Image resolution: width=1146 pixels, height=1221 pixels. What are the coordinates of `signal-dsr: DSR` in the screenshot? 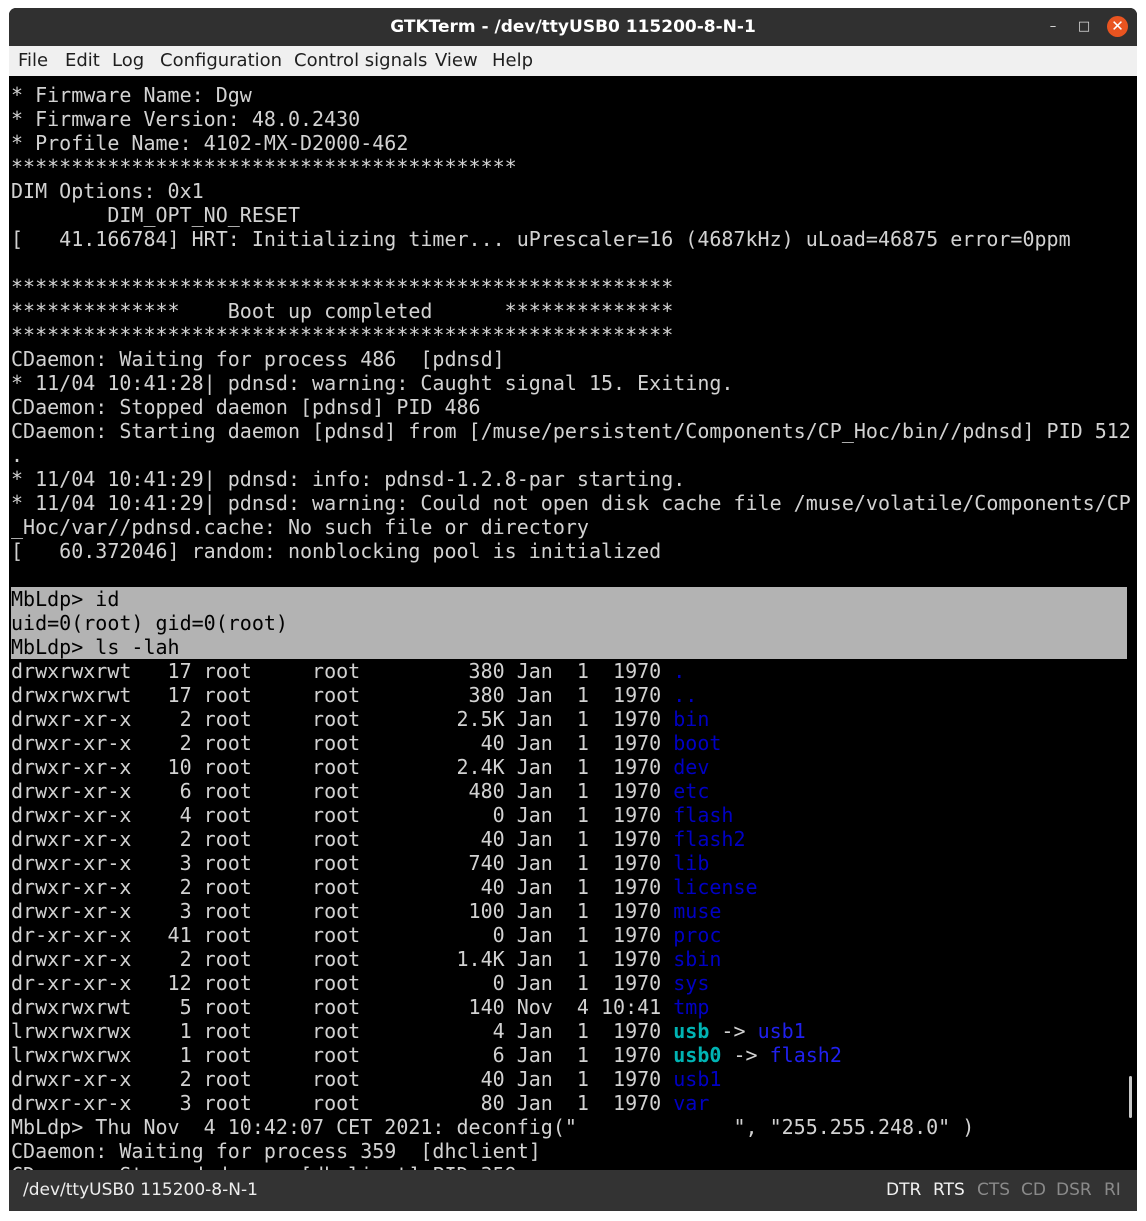 It's located at (1074, 1190).